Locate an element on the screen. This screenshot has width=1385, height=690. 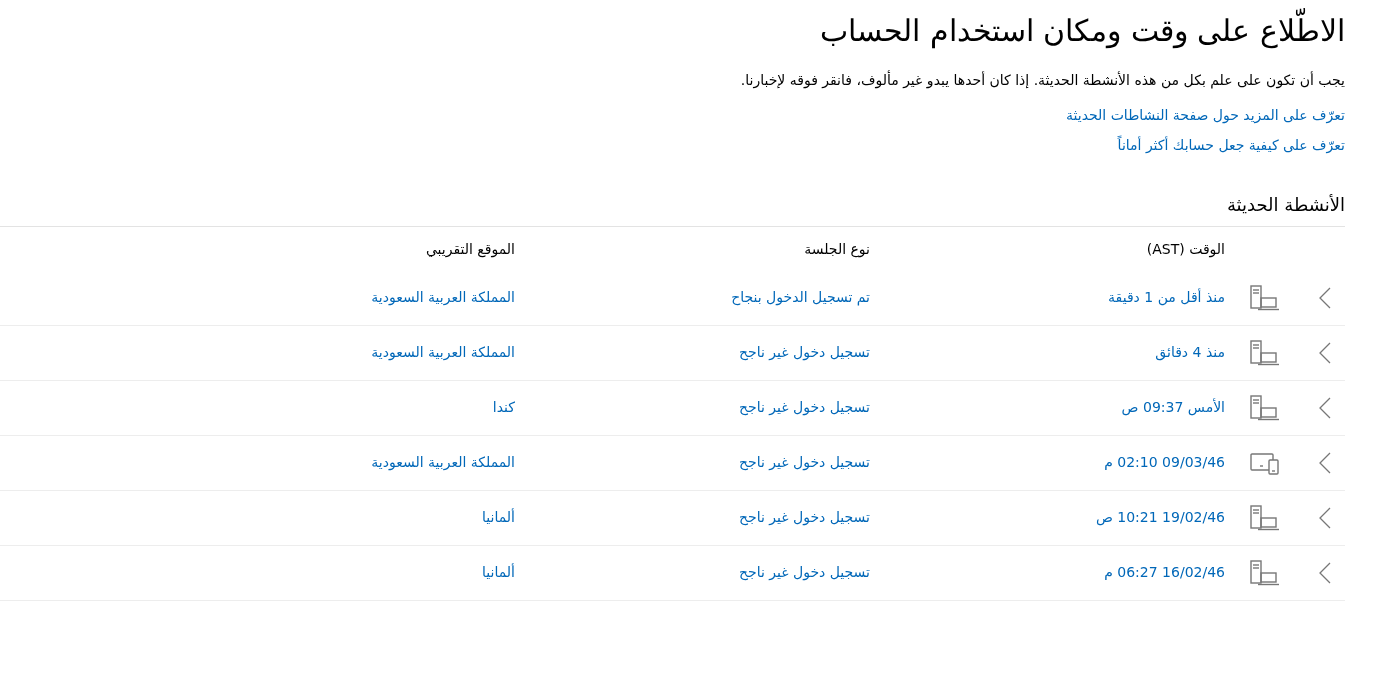
intro-text: يجب أن تكون على علم بكل من هذه الأنشطة الحديثة. إذا كان أحدها يبدو غير مألوف، فانقر فوقه لإخبارنا. is located at coordinates (1042, 80).